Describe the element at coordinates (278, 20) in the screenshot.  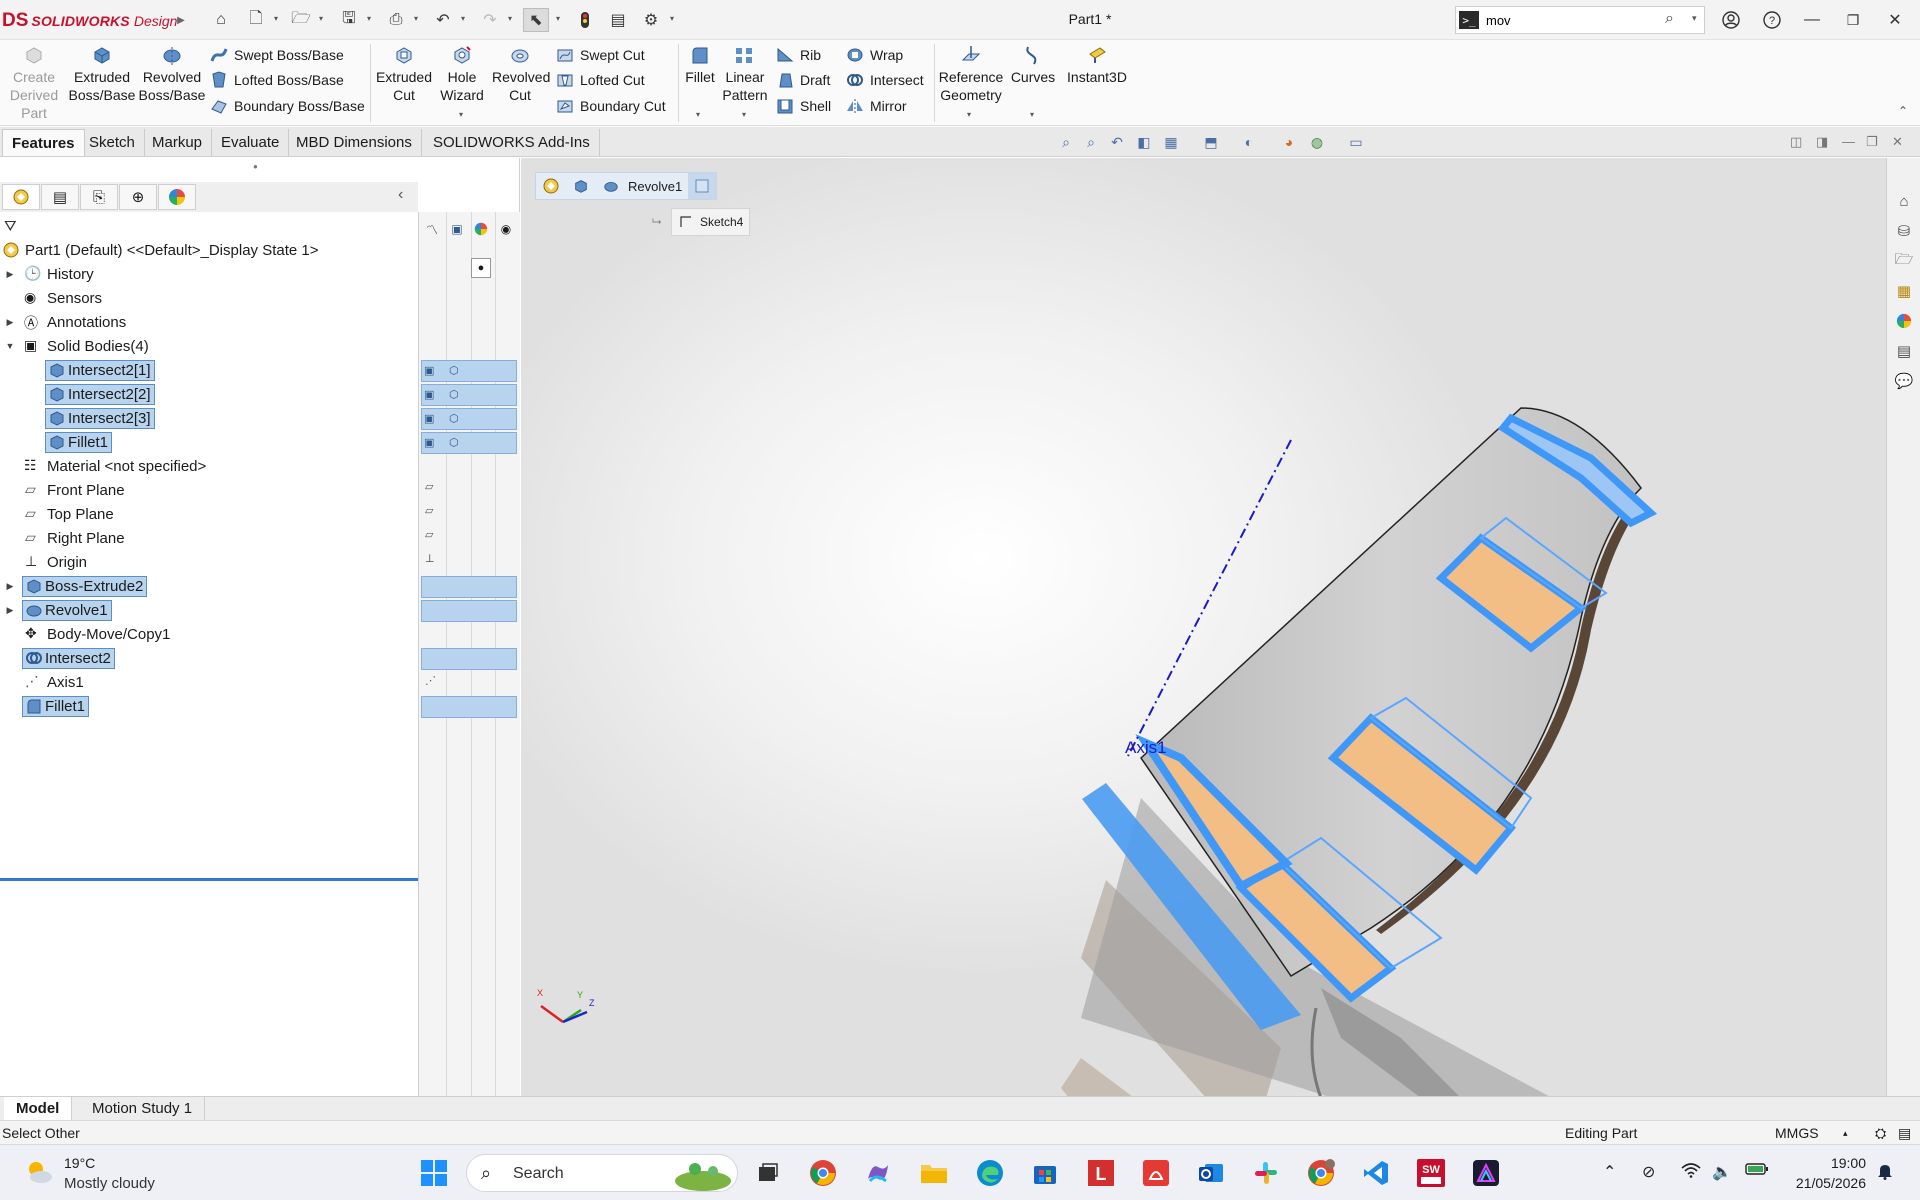
I see `new-dropdown-icon: ▾` at that location.